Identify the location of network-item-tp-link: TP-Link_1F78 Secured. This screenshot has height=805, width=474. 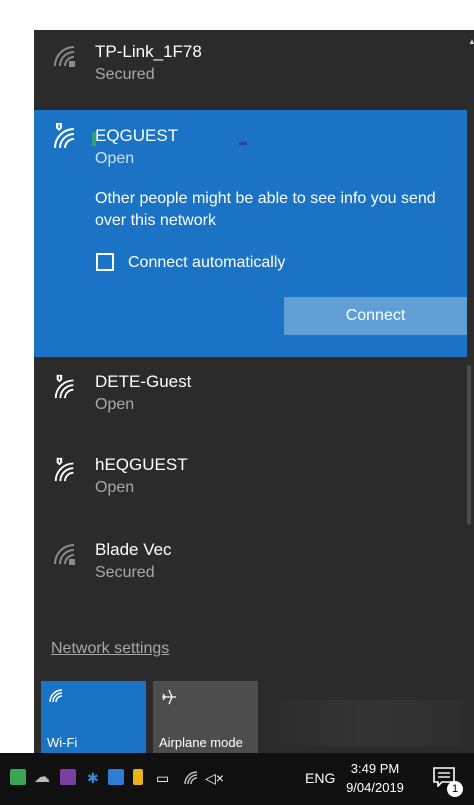
(250, 69).